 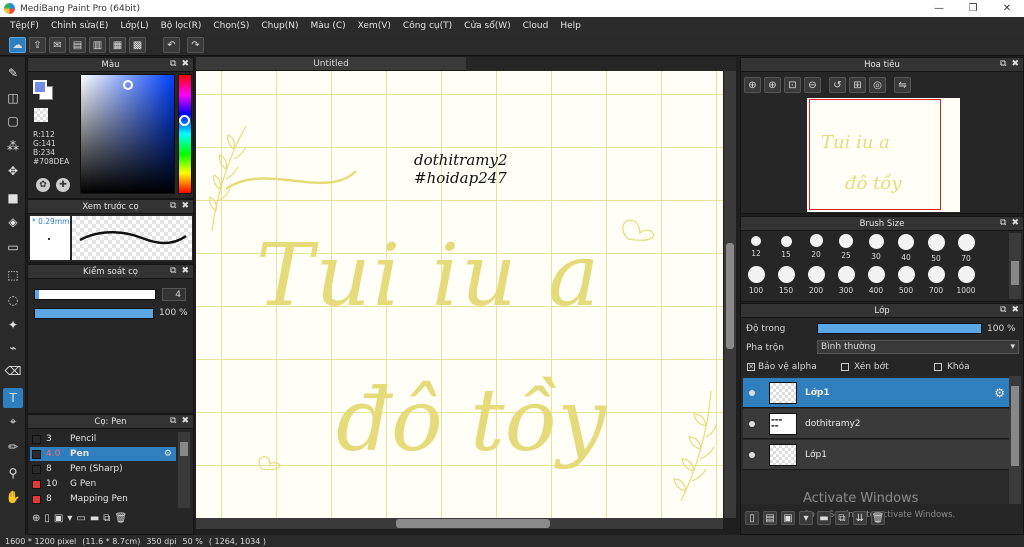 I want to click on page-icon: ▤, so click(x=77, y=45).